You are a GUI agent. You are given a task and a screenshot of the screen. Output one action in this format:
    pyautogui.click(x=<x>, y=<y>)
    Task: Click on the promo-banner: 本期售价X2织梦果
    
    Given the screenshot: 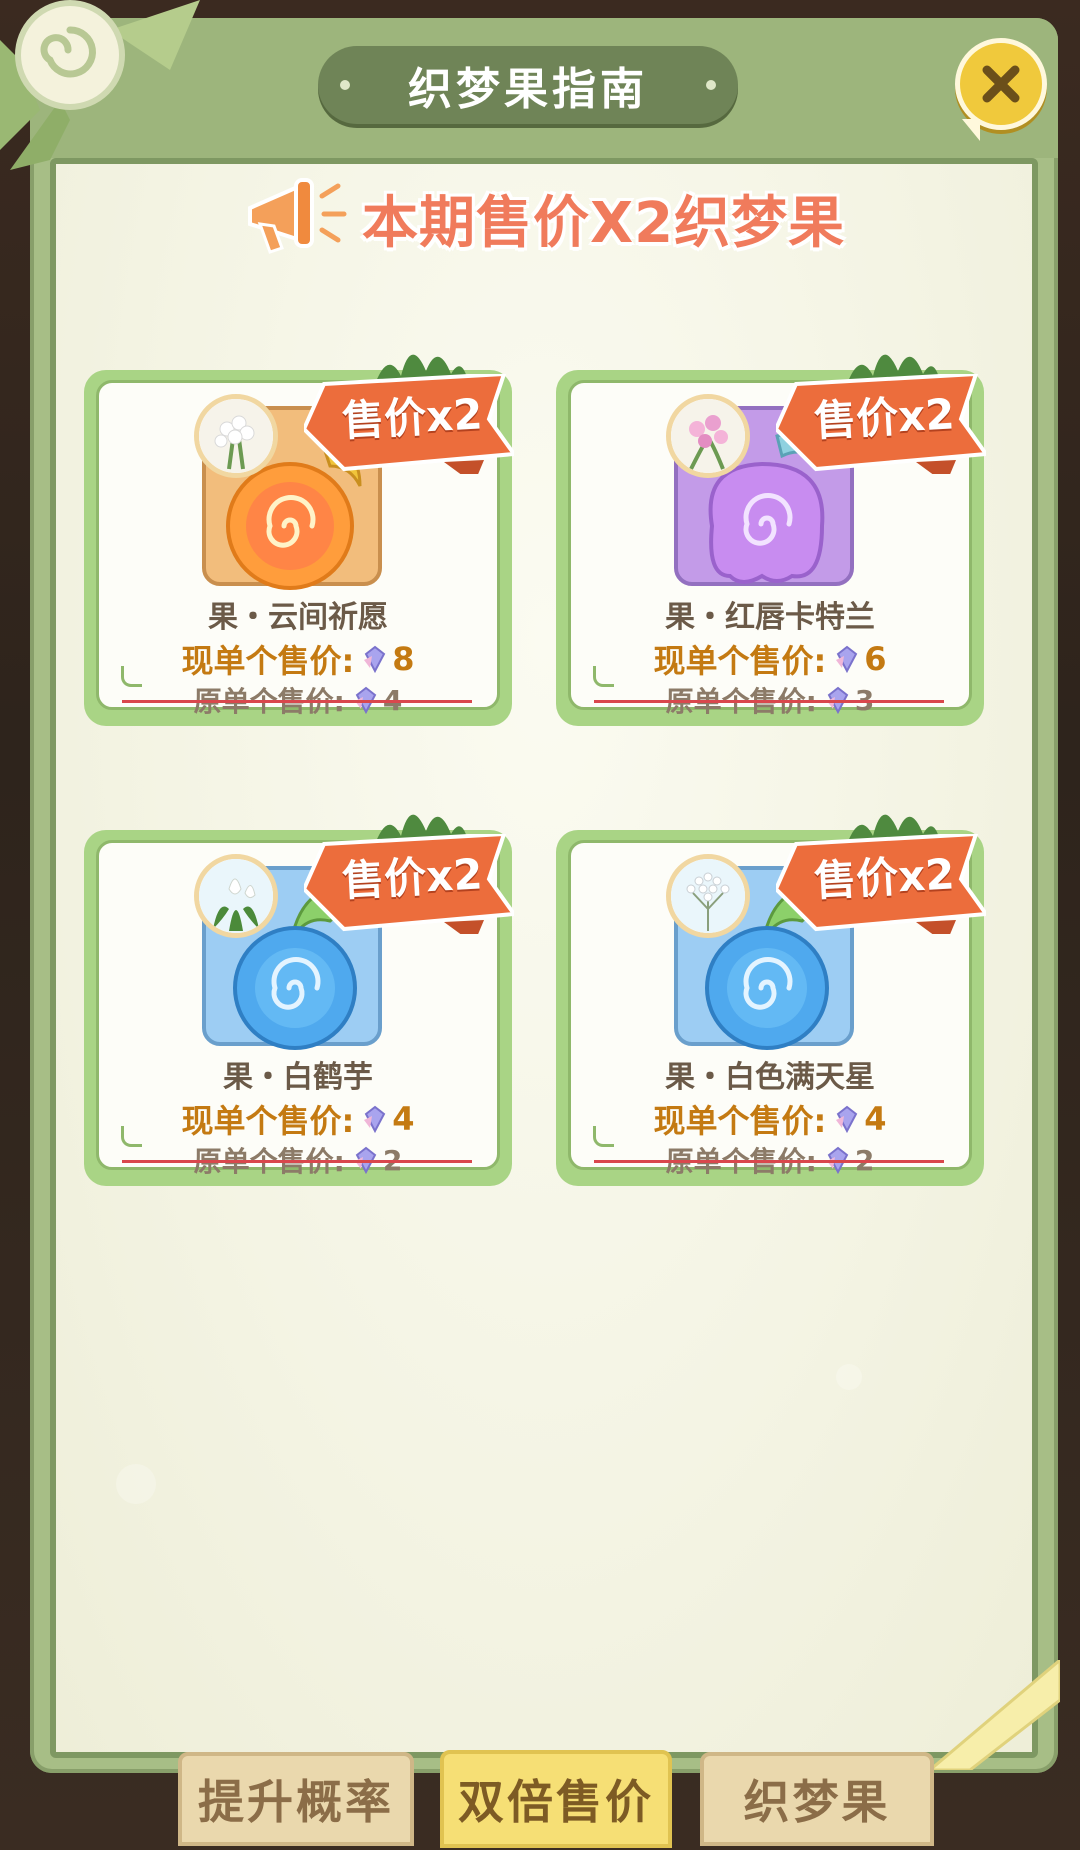 What is the action you would take?
    pyautogui.click(x=550, y=213)
    